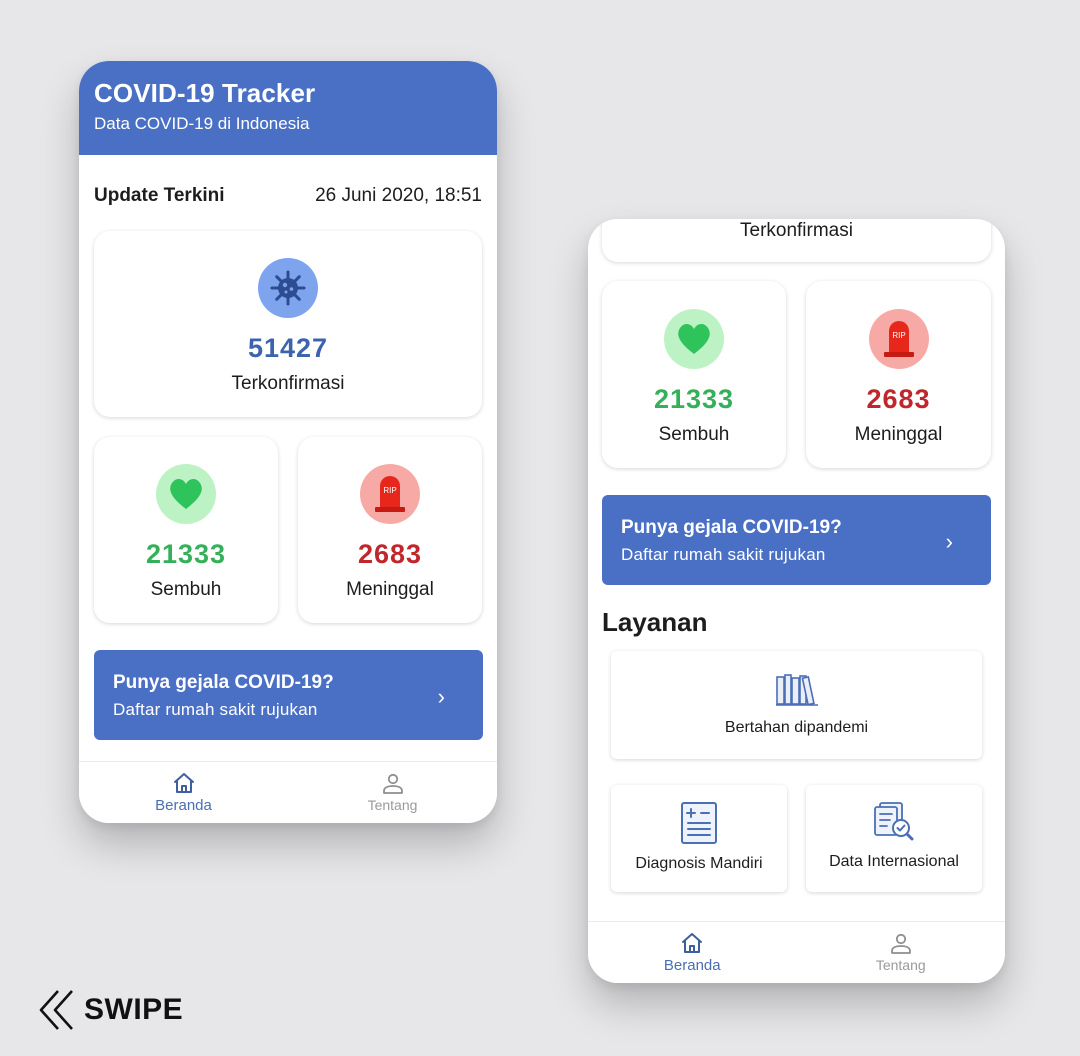  I want to click on confirmed-count: 51427, so click(288, 348).